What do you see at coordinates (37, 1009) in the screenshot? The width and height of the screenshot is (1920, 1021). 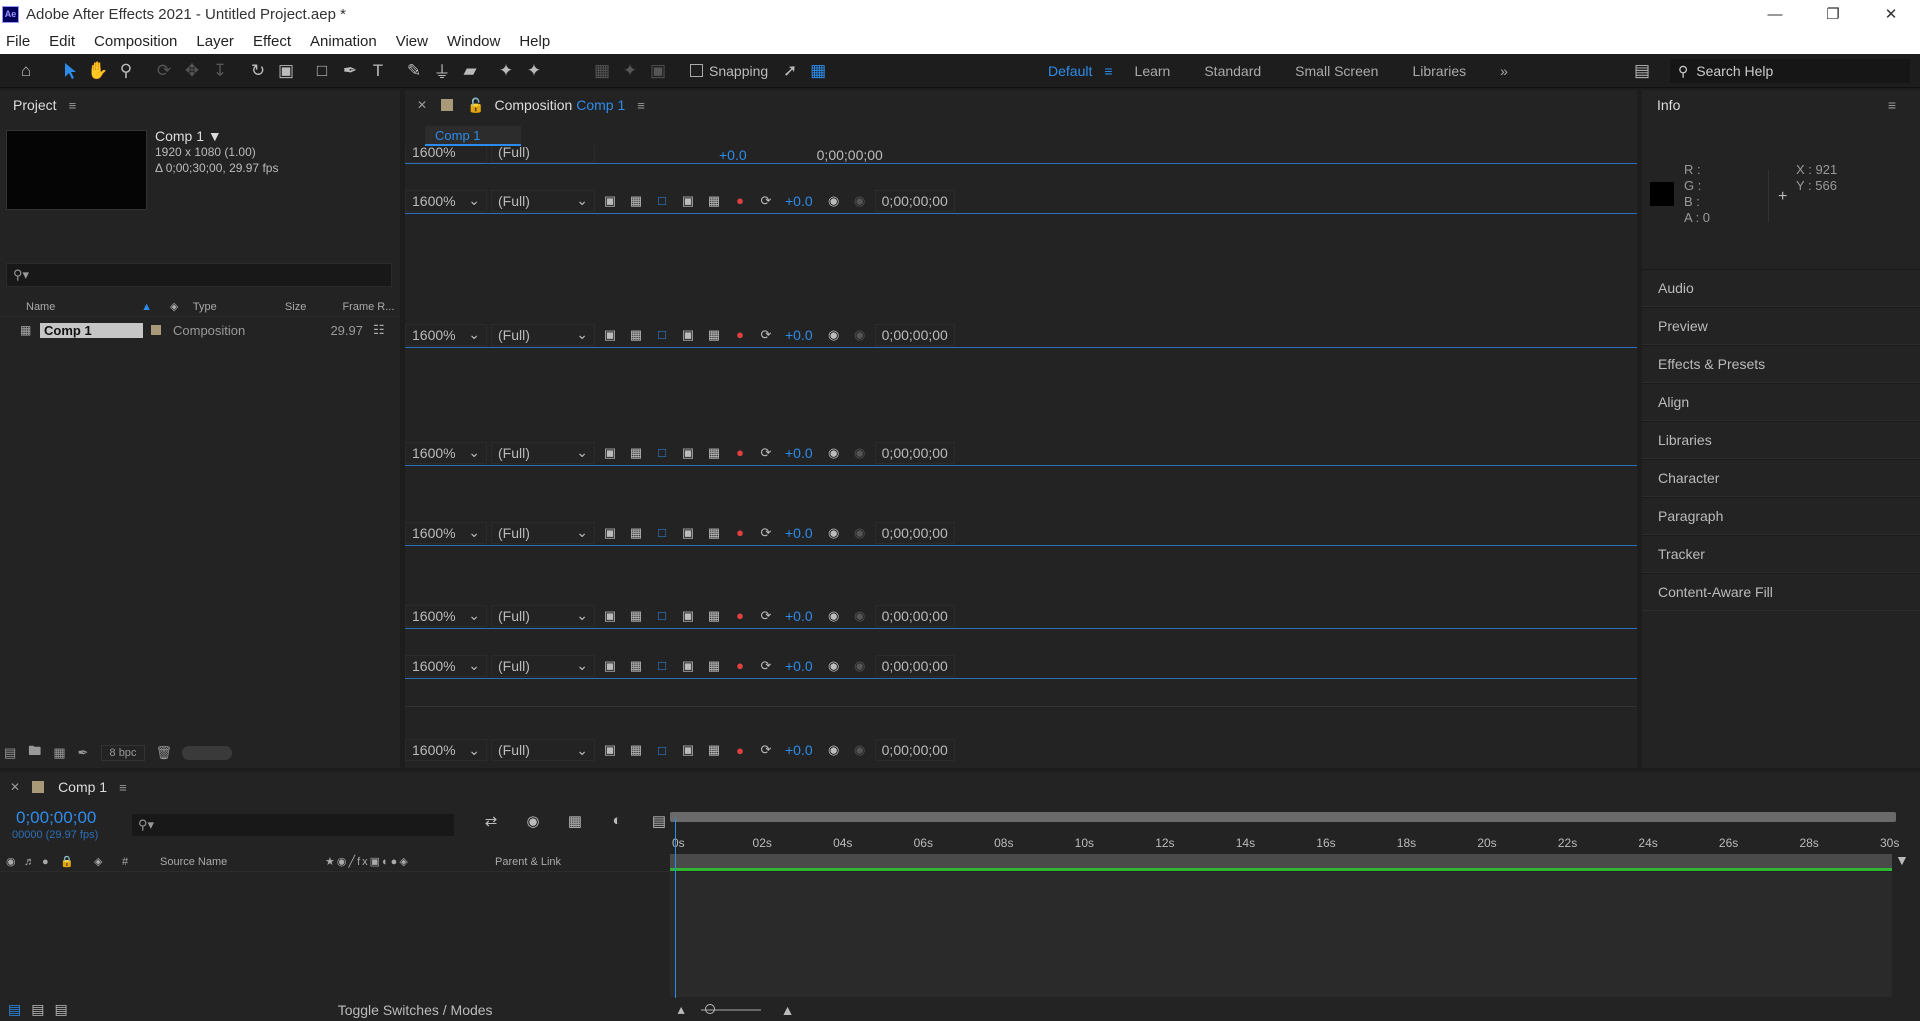 I see `transfer-controls-pane-icon: ▤` at bounding box center [37, 1009].